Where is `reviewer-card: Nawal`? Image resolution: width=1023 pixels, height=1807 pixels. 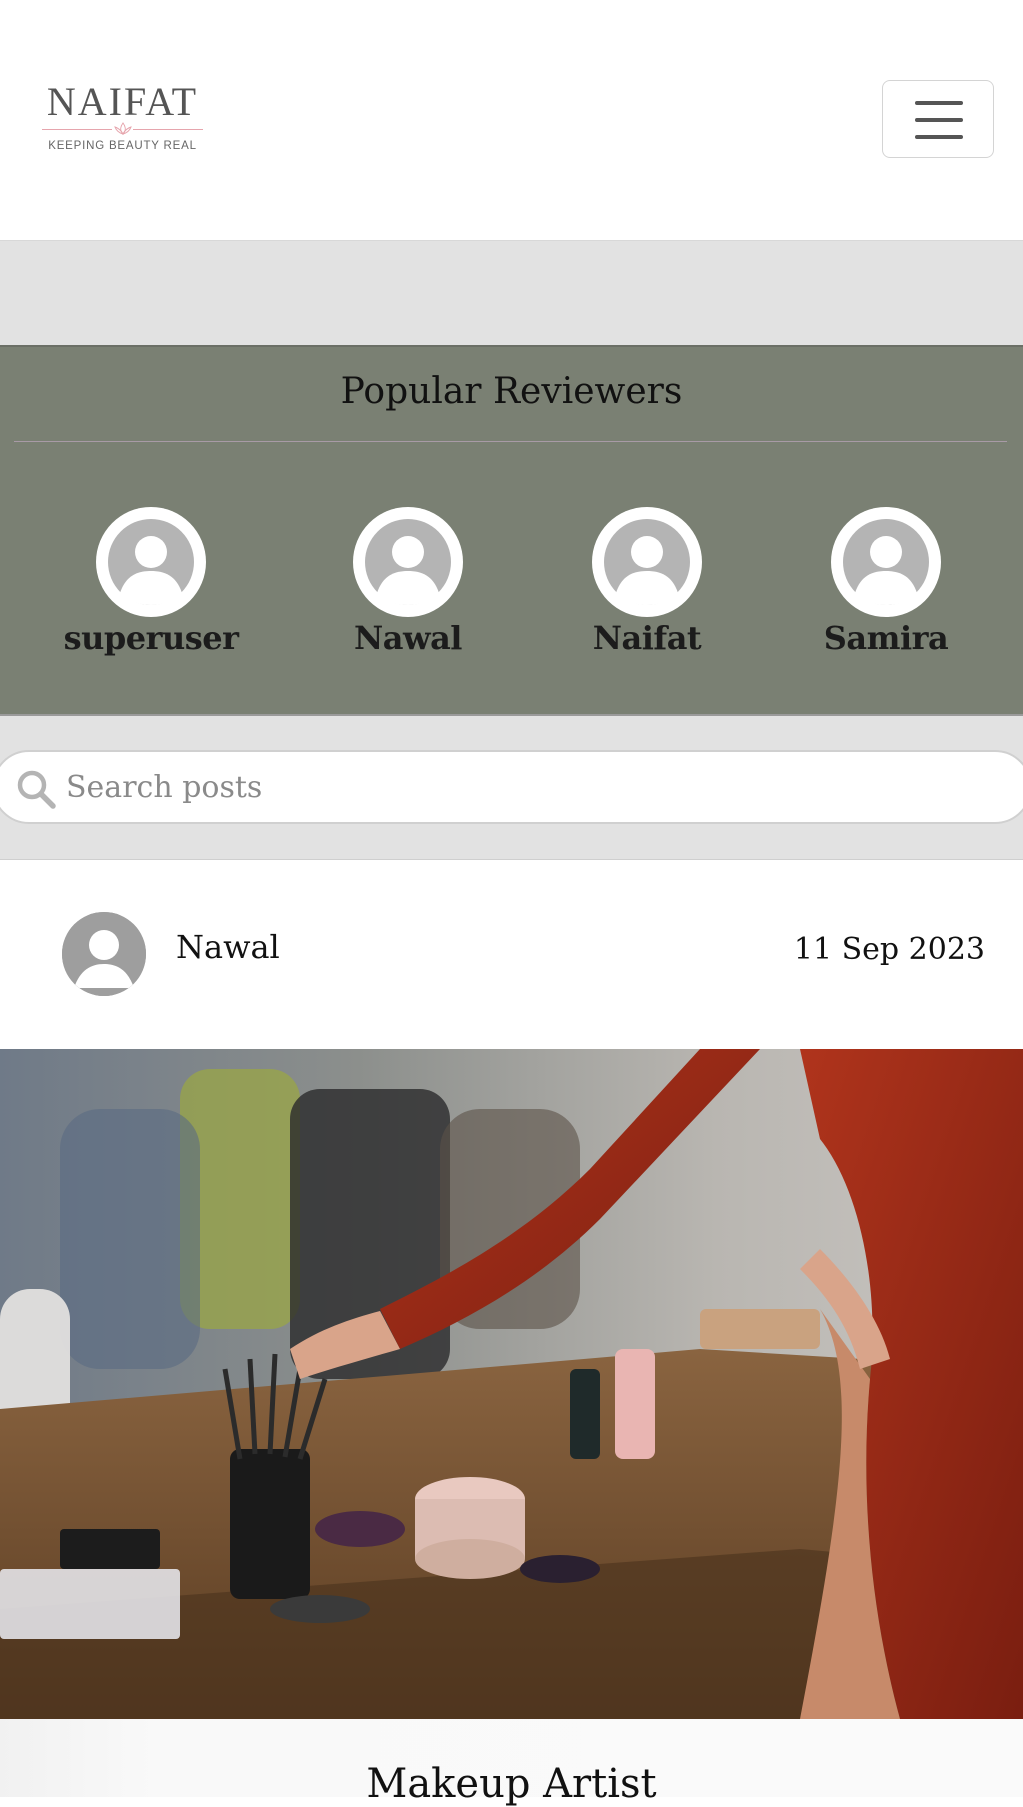
reviewer-card: Nawal is located at coordinates (408, 587).